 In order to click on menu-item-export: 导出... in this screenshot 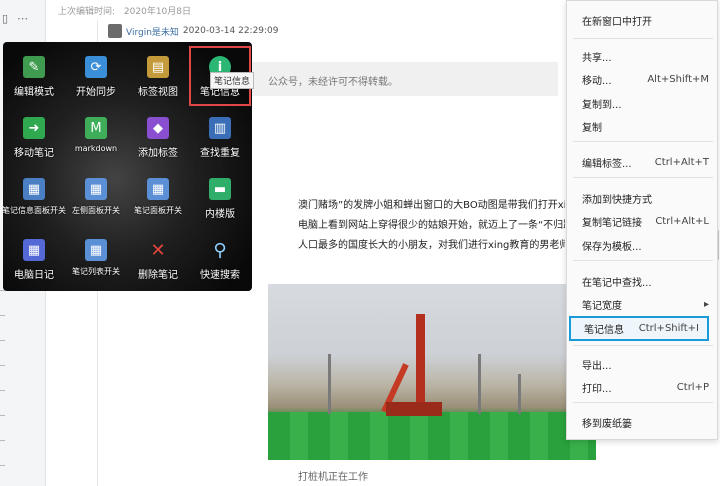, I will do `click(643, 364)`.